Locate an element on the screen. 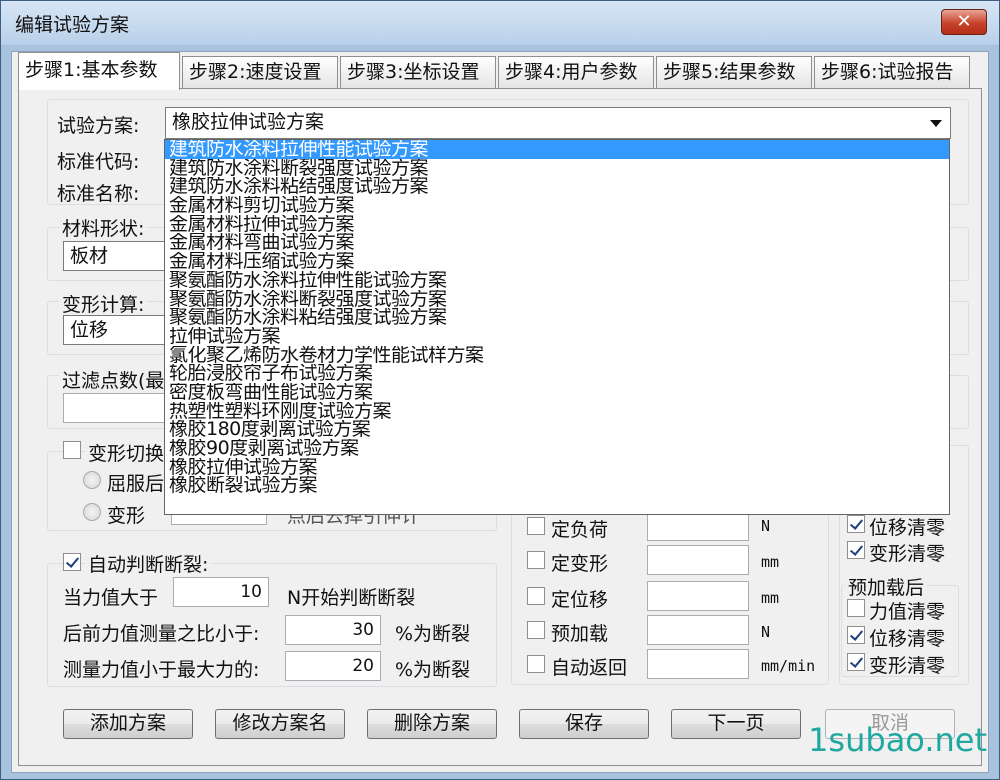  preload-checkbox is located at coordinates (536, 630).